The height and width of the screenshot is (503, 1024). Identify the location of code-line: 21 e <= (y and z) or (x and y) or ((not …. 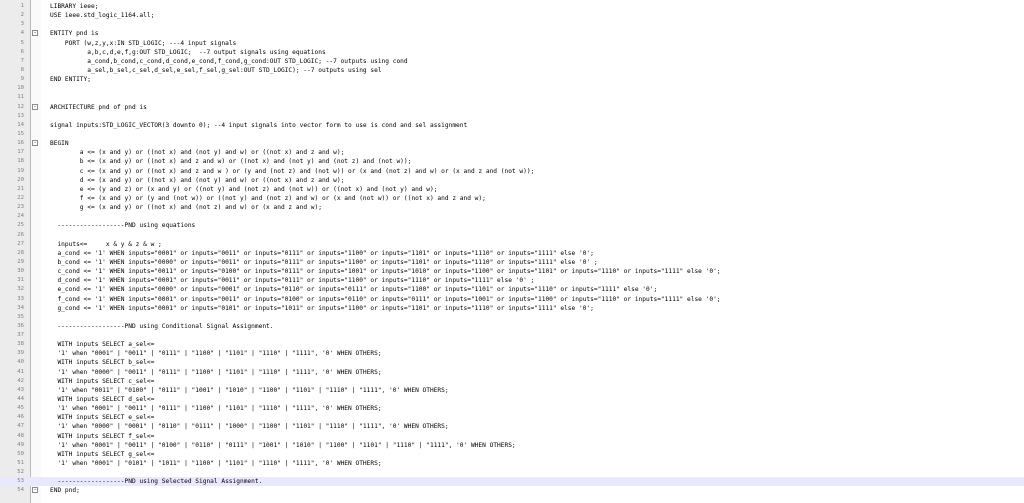
(512, 189).